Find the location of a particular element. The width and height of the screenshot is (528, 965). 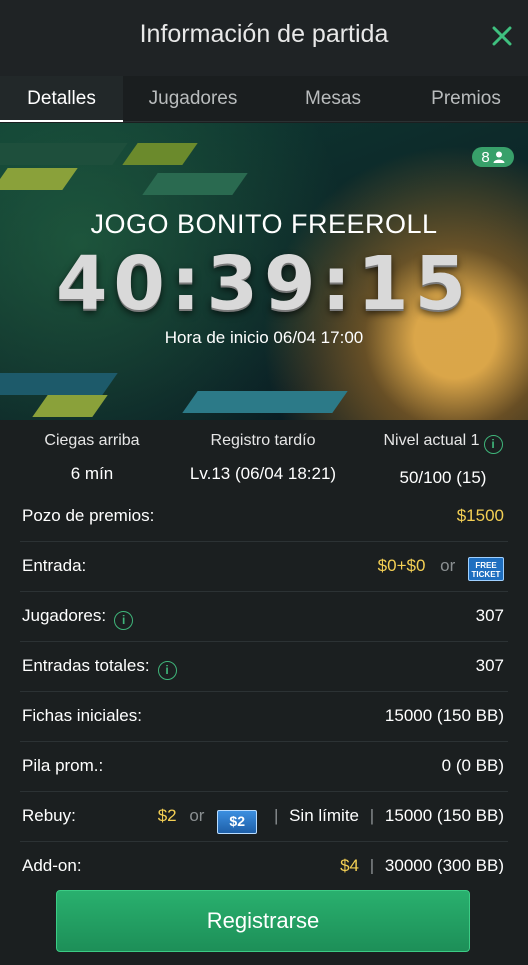

blinds-stat: Ciegas arriba 6 mín is located at coordinates (92, 458).